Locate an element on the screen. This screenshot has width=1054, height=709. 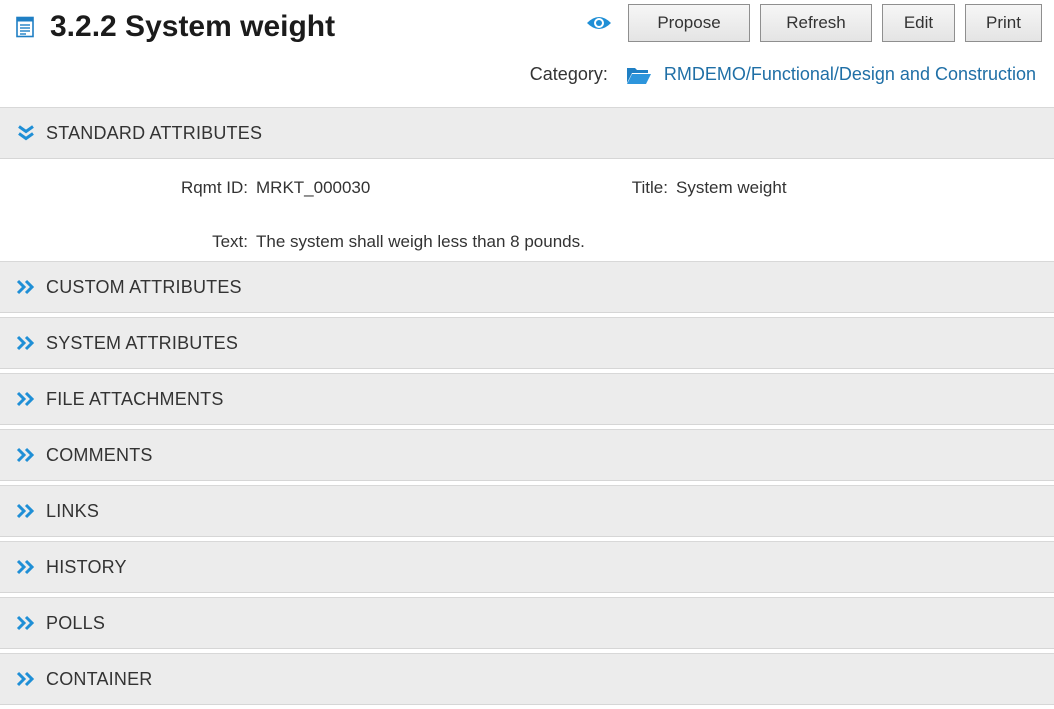
category-label: Category: is located at coordinates (568, 74).